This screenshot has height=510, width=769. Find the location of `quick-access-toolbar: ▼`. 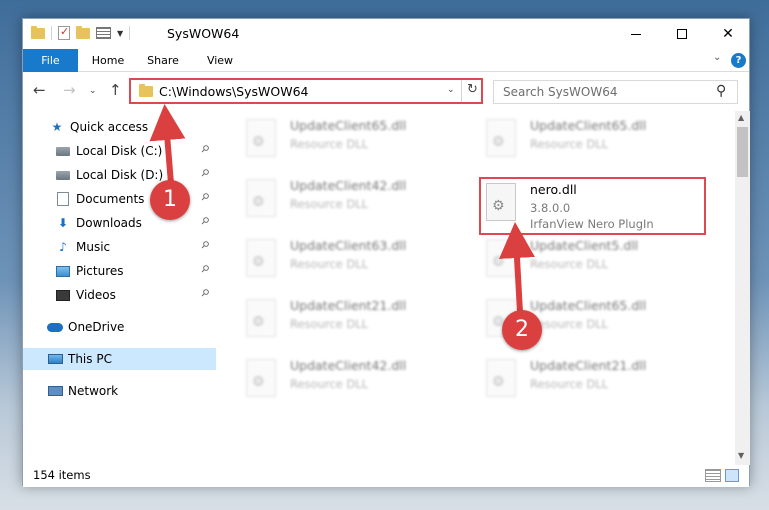

quick-access-toolbar: ▼ is located at coordinates (81, 32).